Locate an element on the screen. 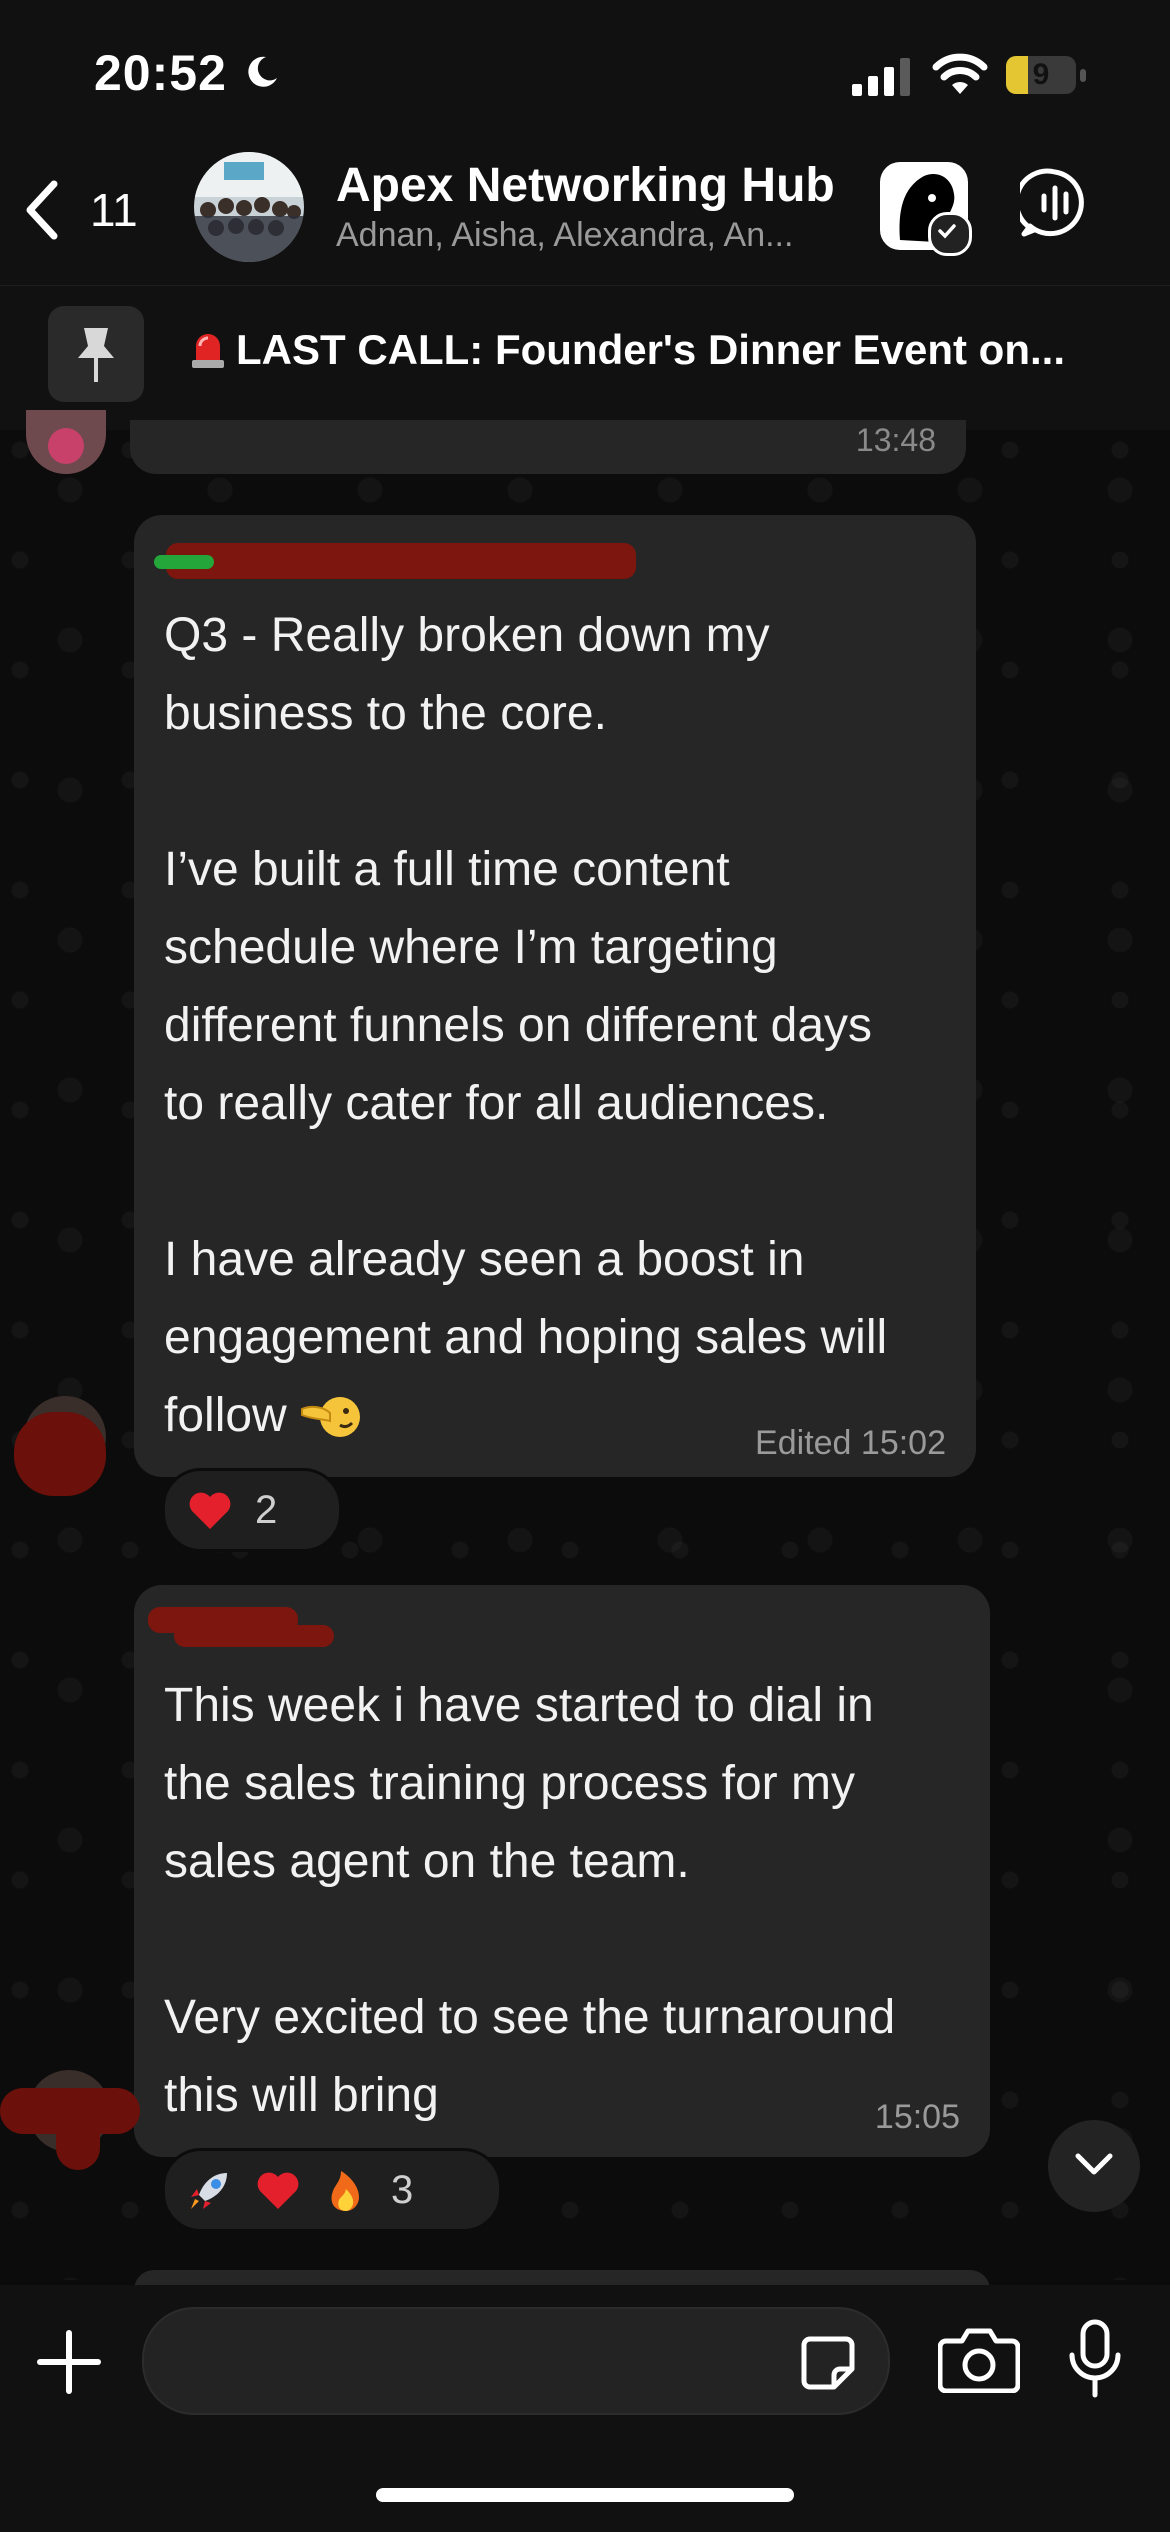 Image resolution: width=1170 pixels, height=2532 pixels. home-indicator is located at coordinates (585, 2495).